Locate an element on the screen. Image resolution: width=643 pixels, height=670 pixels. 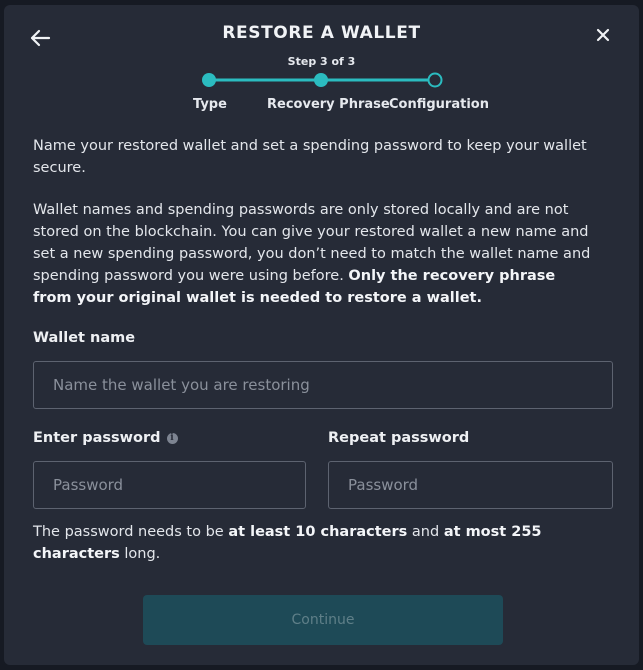
repeat-password-input is located at coordinates (470, 485).